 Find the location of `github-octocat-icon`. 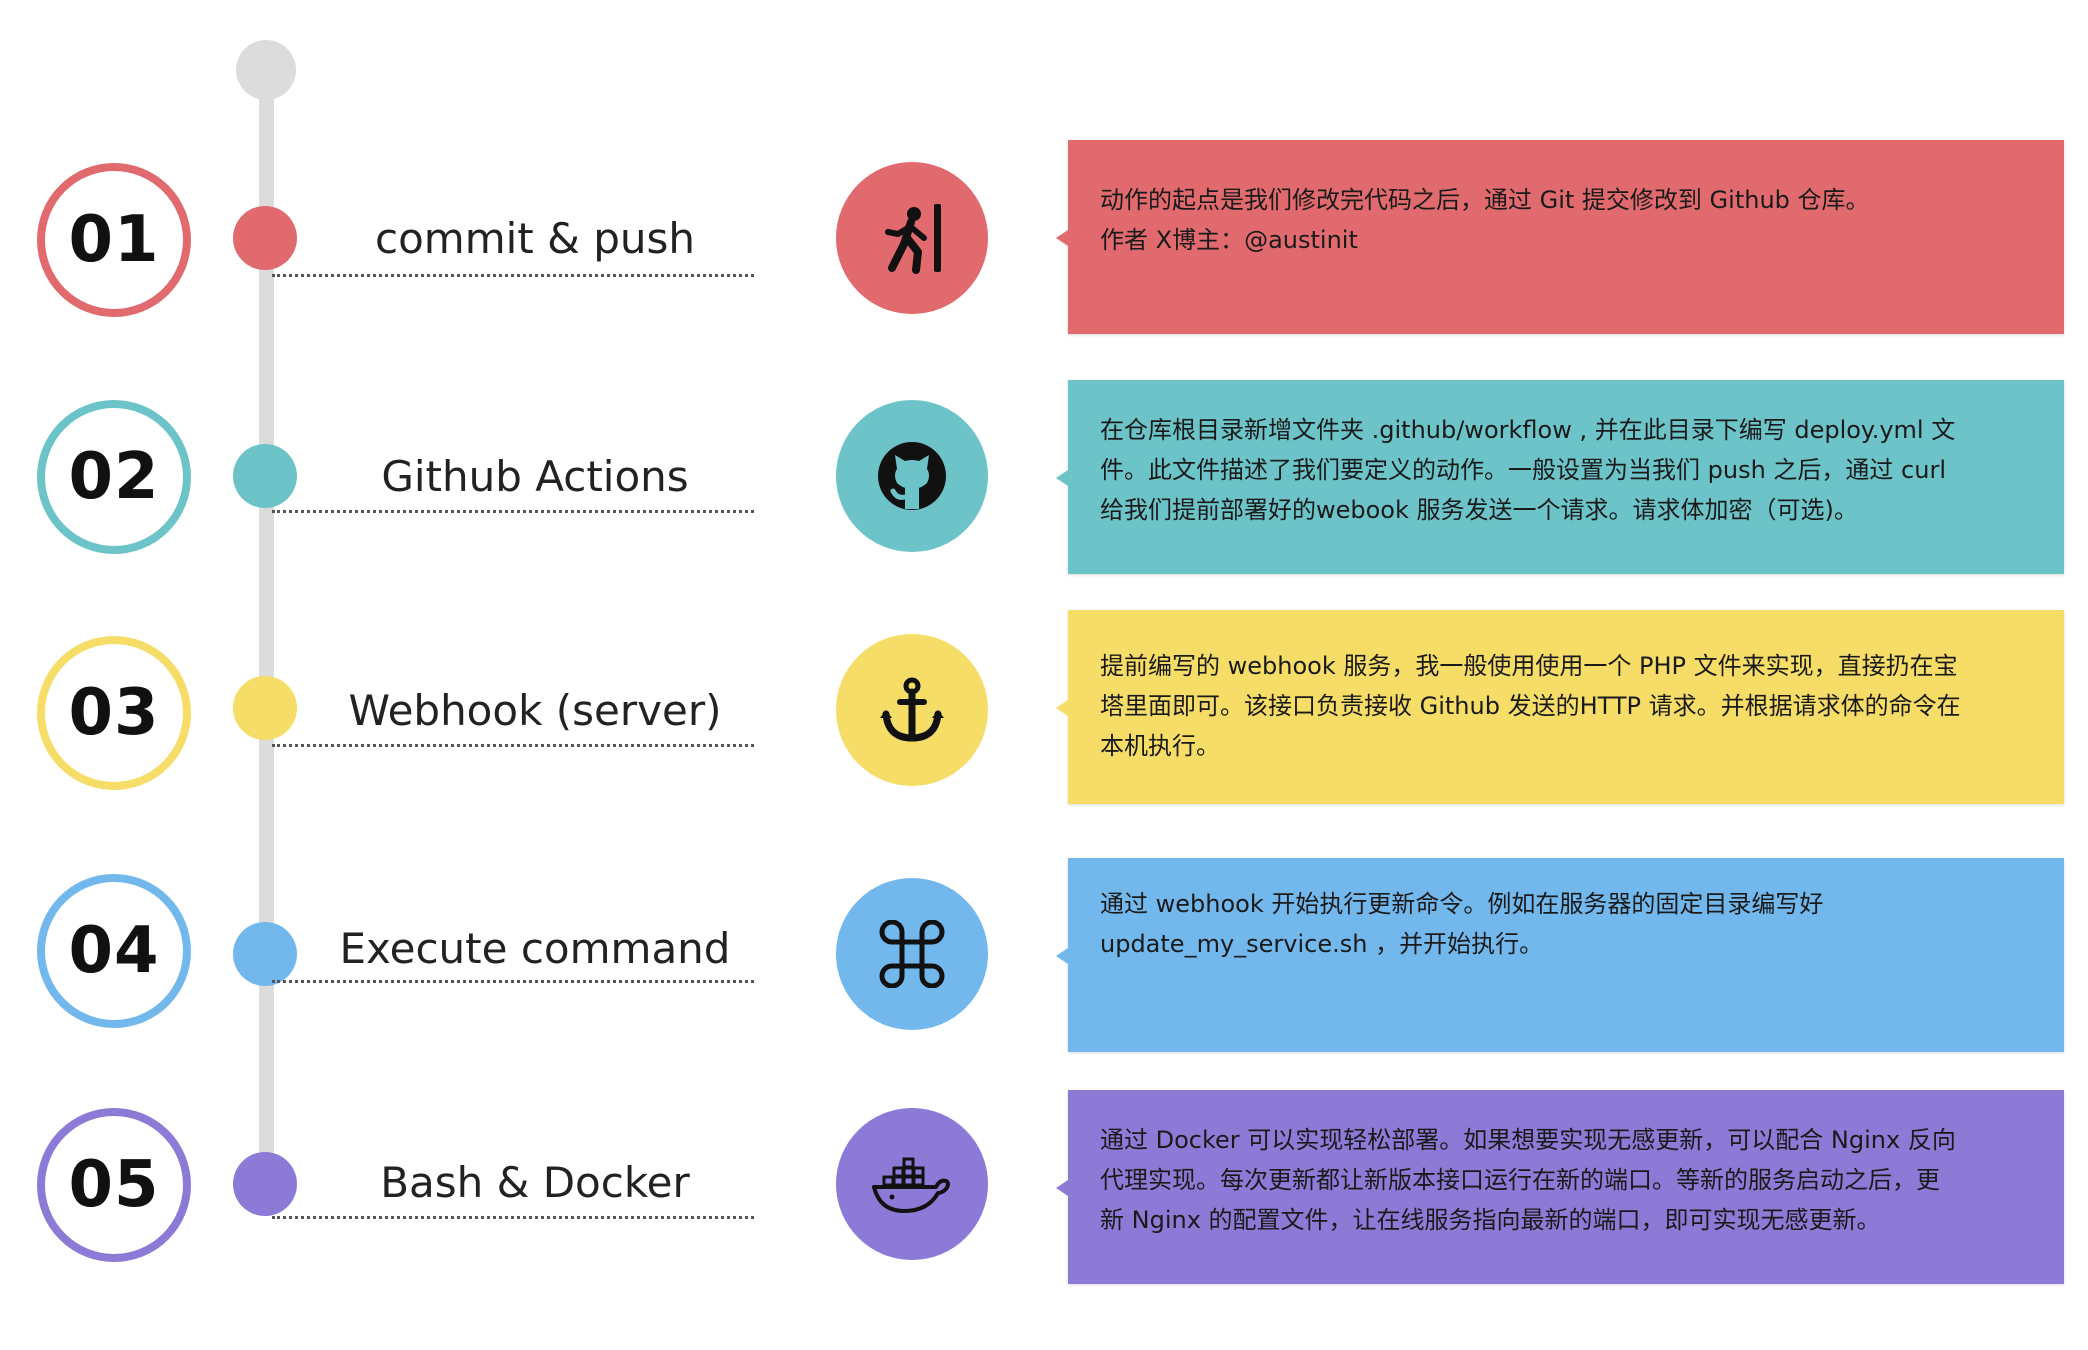

github-octocat-icon is located at coordinates (912, 476).